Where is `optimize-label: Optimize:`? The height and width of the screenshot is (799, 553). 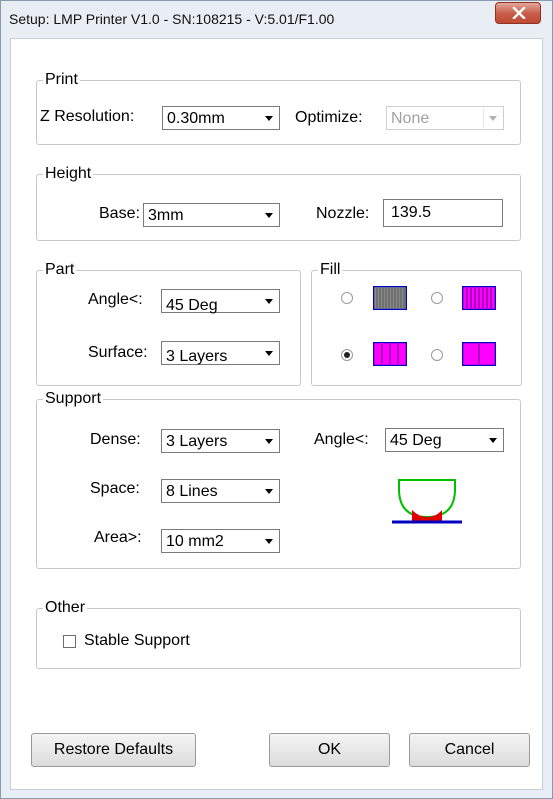 optimize-label: Optimize: is located at coordinates (329, 117).